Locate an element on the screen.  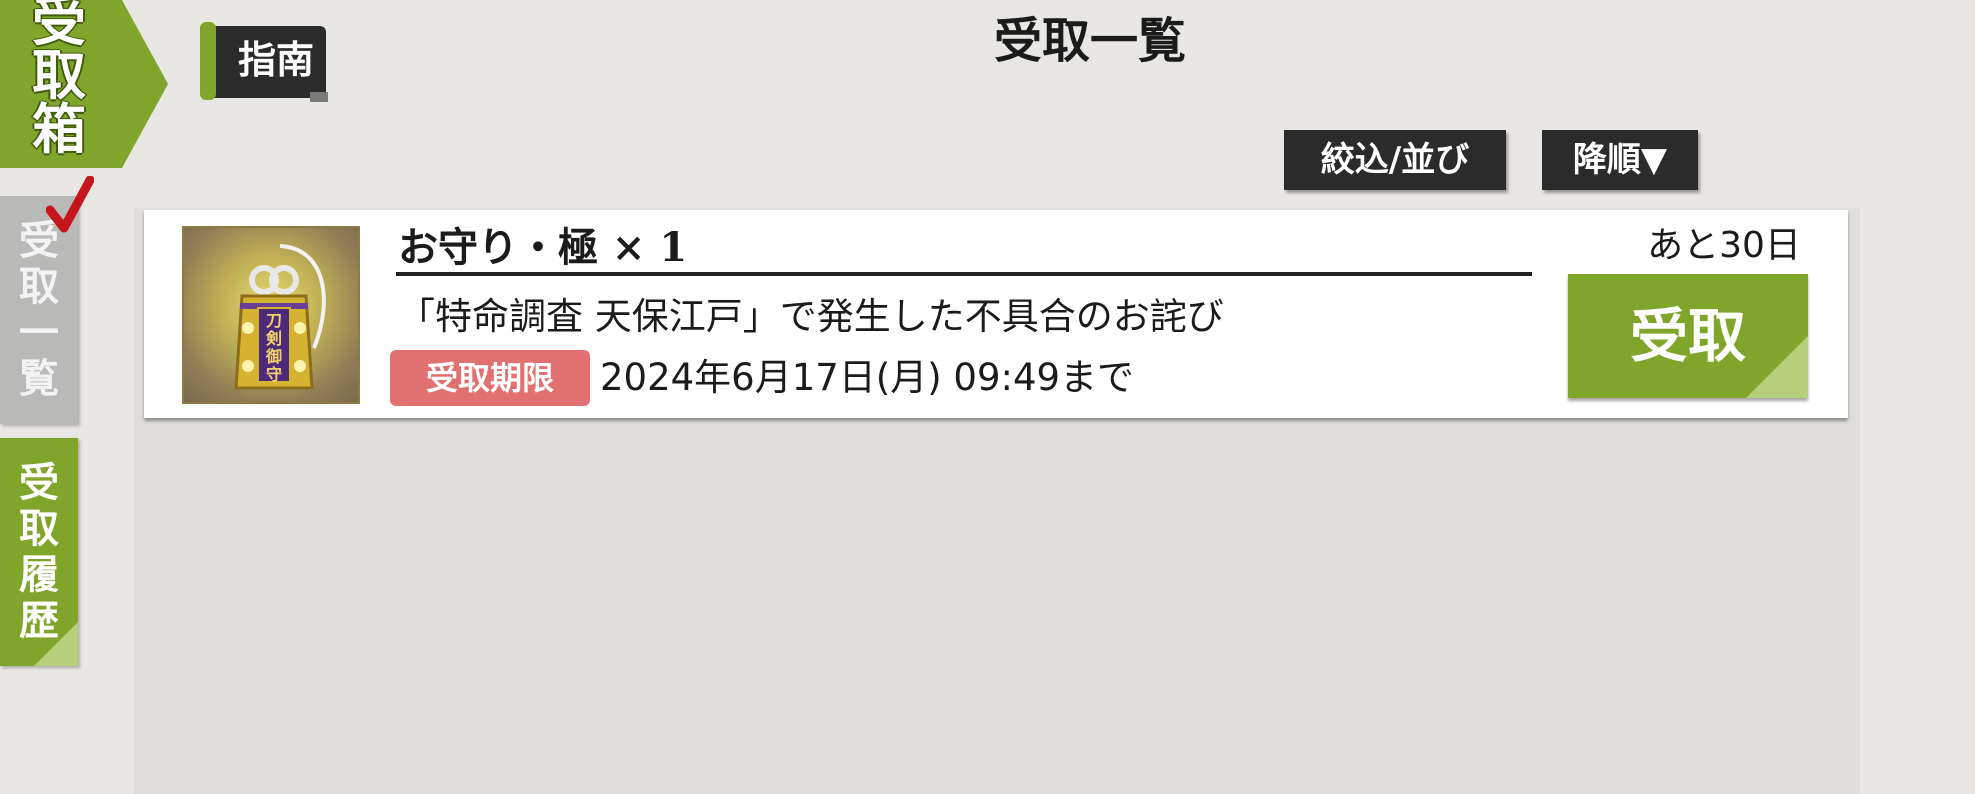
item-divider is located at coordinates (964, 274).